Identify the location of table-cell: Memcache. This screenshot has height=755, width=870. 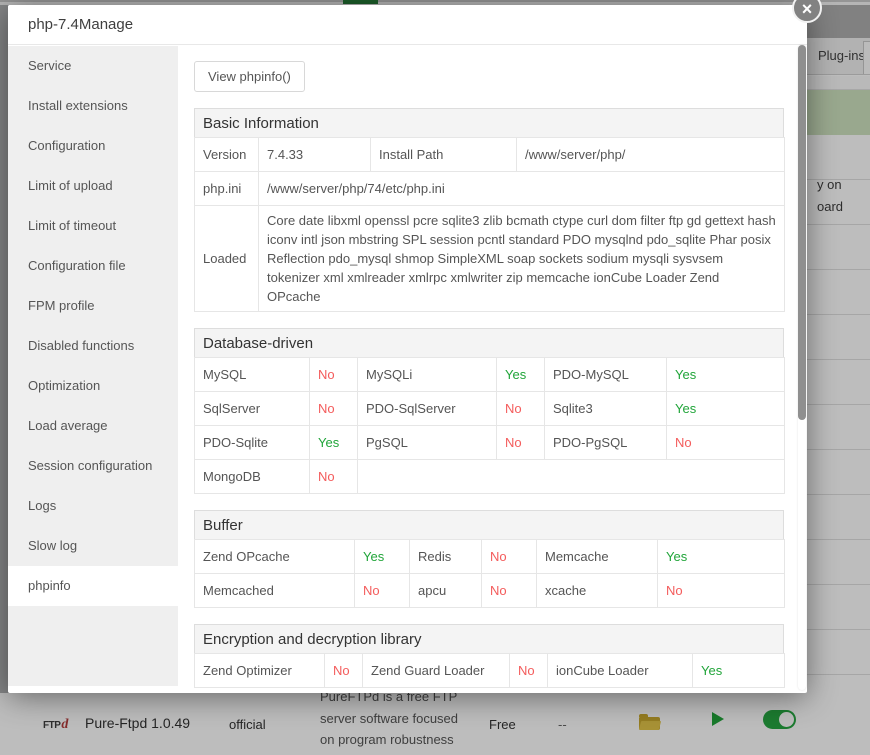
(597, 556).